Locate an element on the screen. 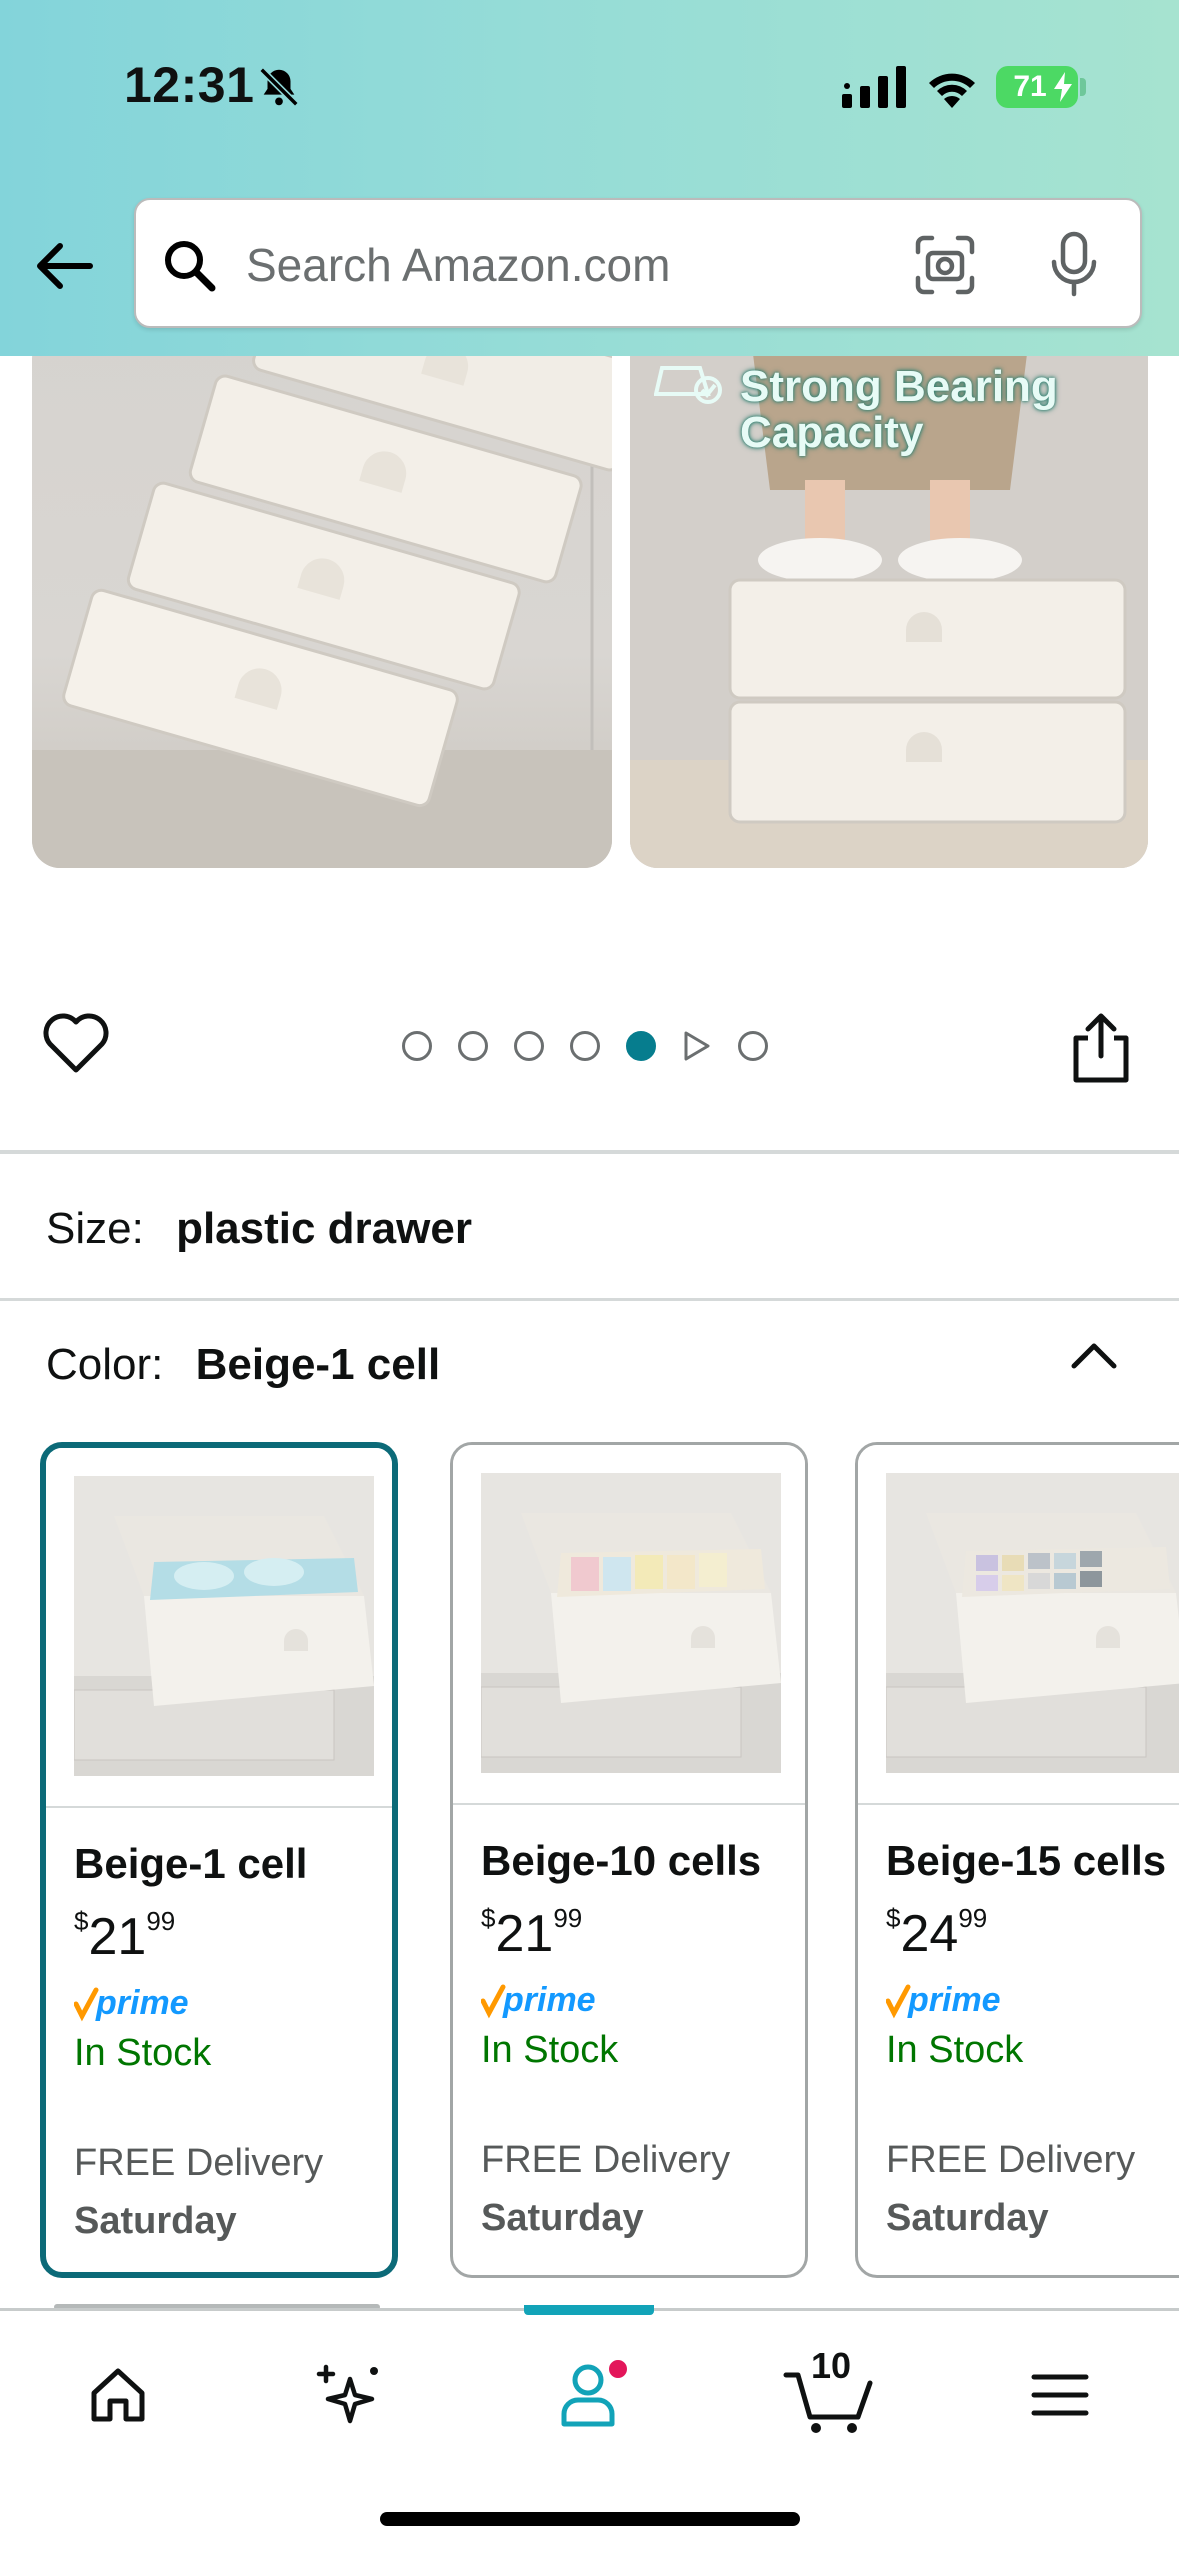 The image size is (1179, 2556). notification-dot is located at coordinates (618, 2369).